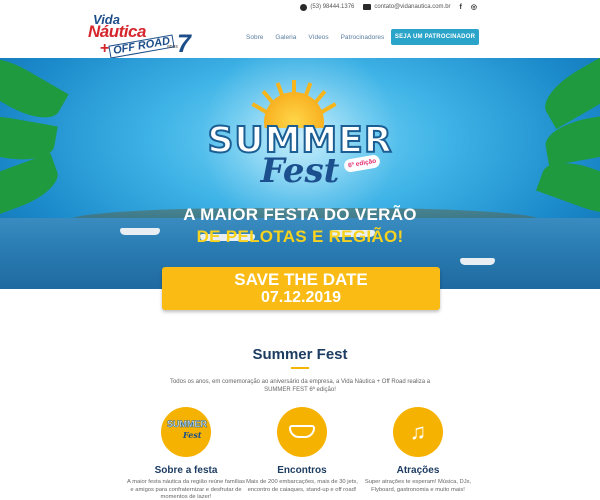 This screenshot has height=500, width=600. Describe the element at coordinates (304, 7) in the screenshot. I see `whatsapp-icon` at that location.